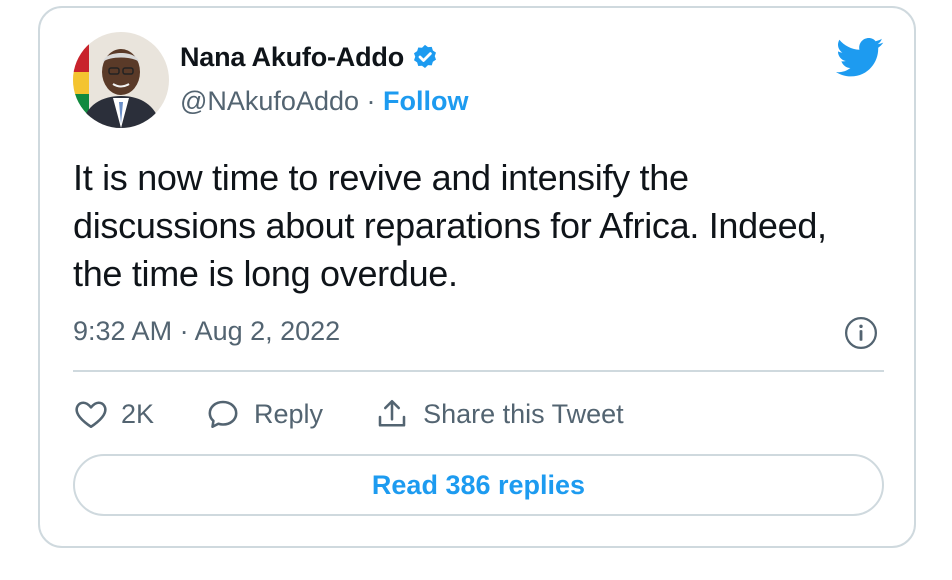 This screenshot has height=580, width=952. I want to click on handle-row: @NAkufoAddo · Follow, so click(324, 101).